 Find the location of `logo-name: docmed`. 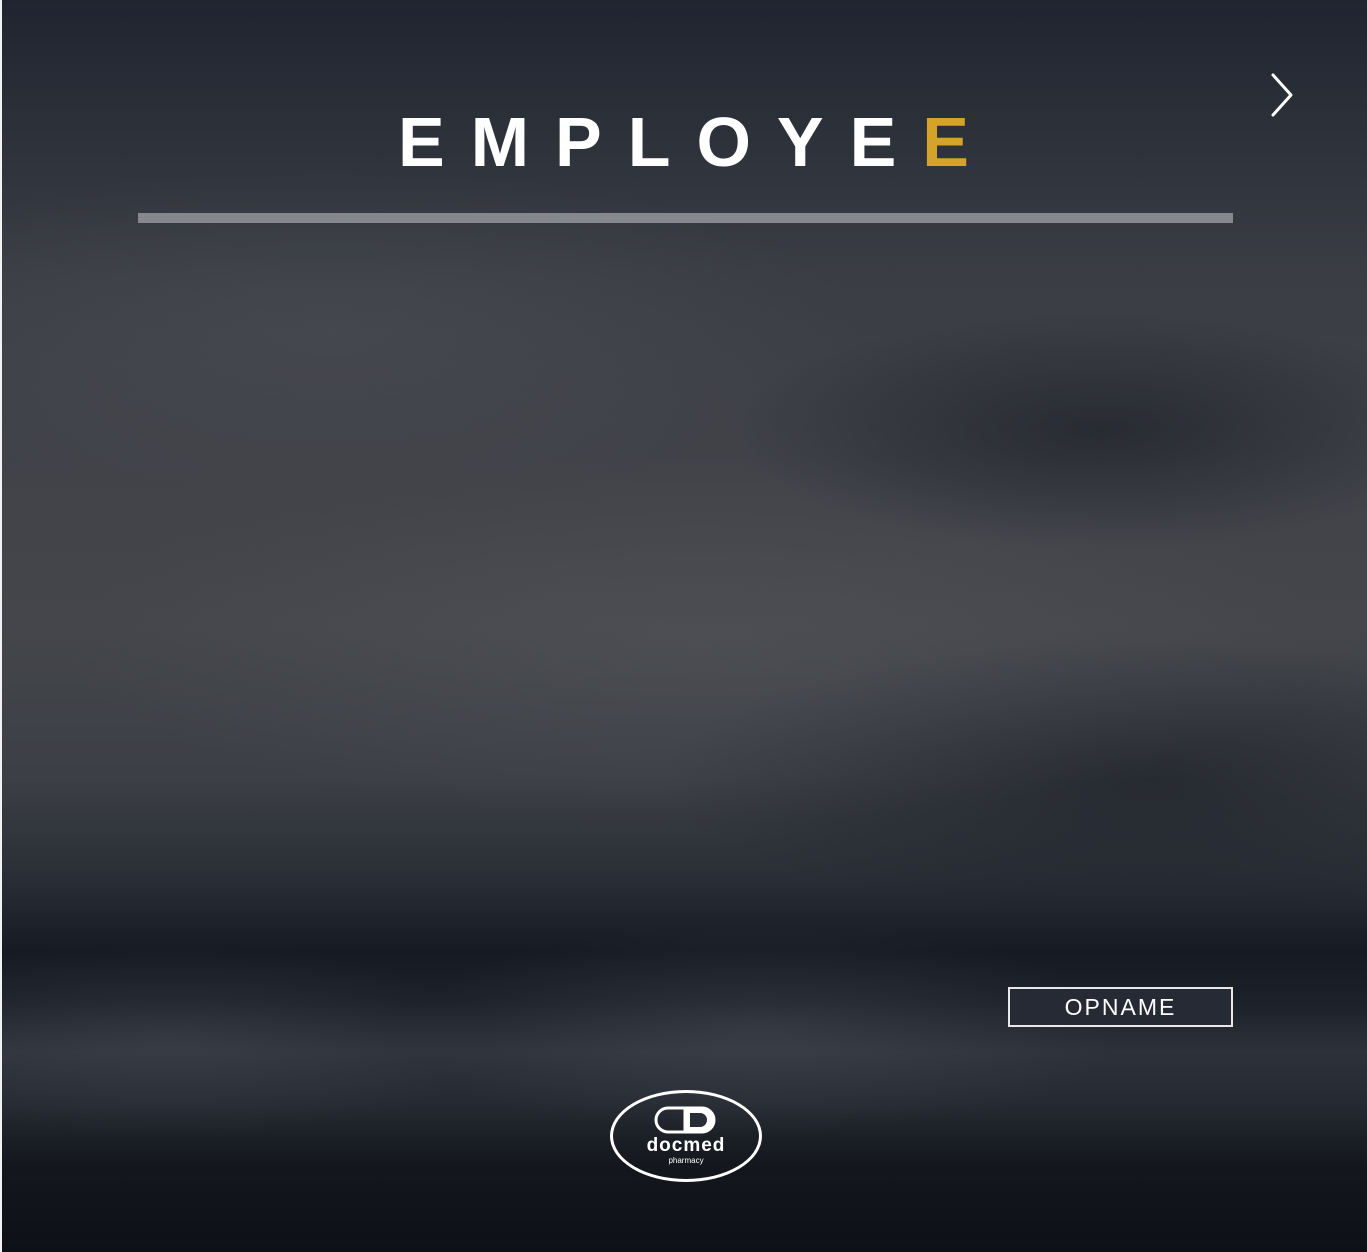

logo-name: docmed is located at coordinates (686, 1145).